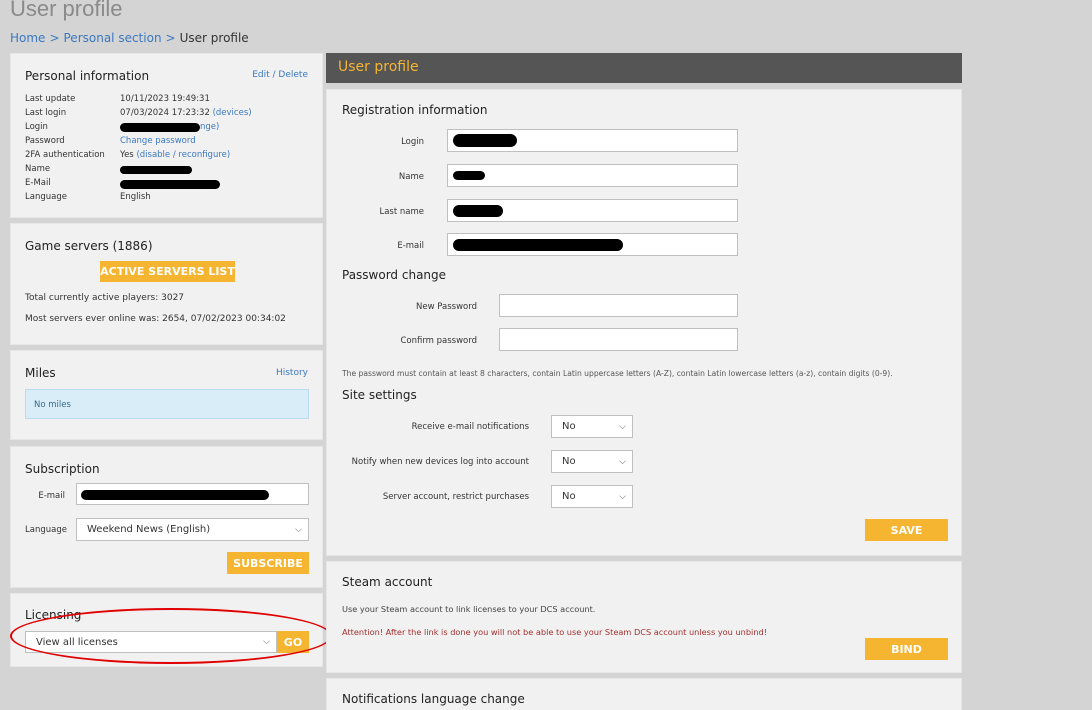 The height and width of the screenshot is (710, 1092). What do you see at coordinates (214, 38) in the screenshot?
I see `breadcrumb-current: User profile` at bounding box center [214, 38].